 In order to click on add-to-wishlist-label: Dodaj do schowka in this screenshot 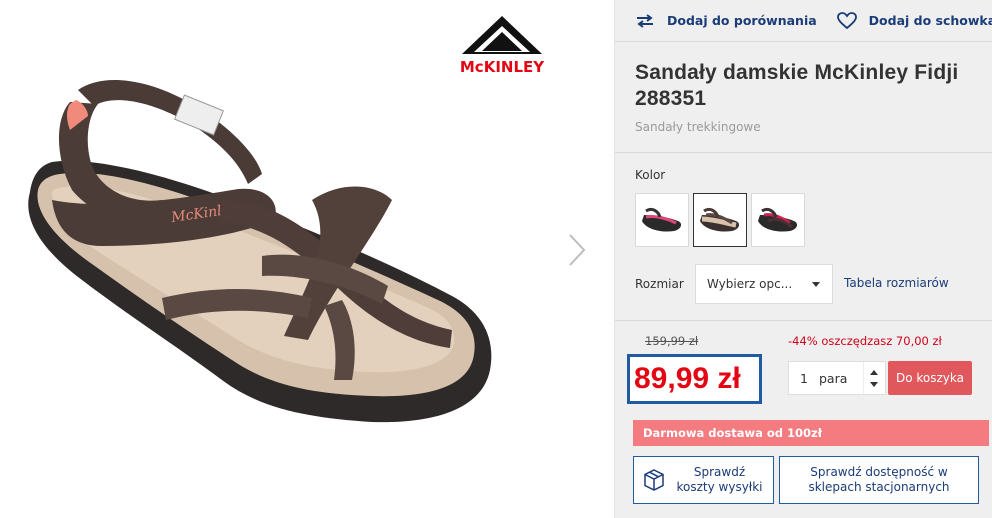, I will do `click(930, 20)`.